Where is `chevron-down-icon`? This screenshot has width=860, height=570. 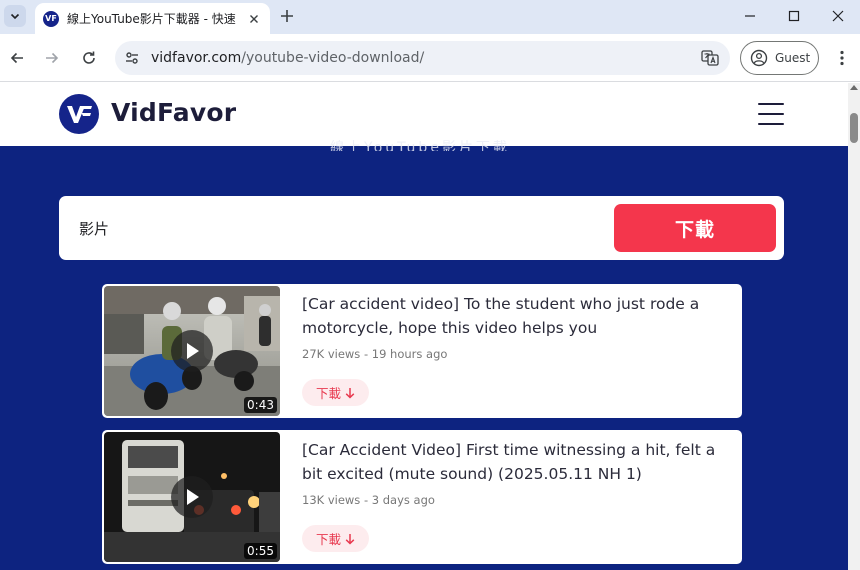
chevron-down-icon is located at coordinates (15, 16).